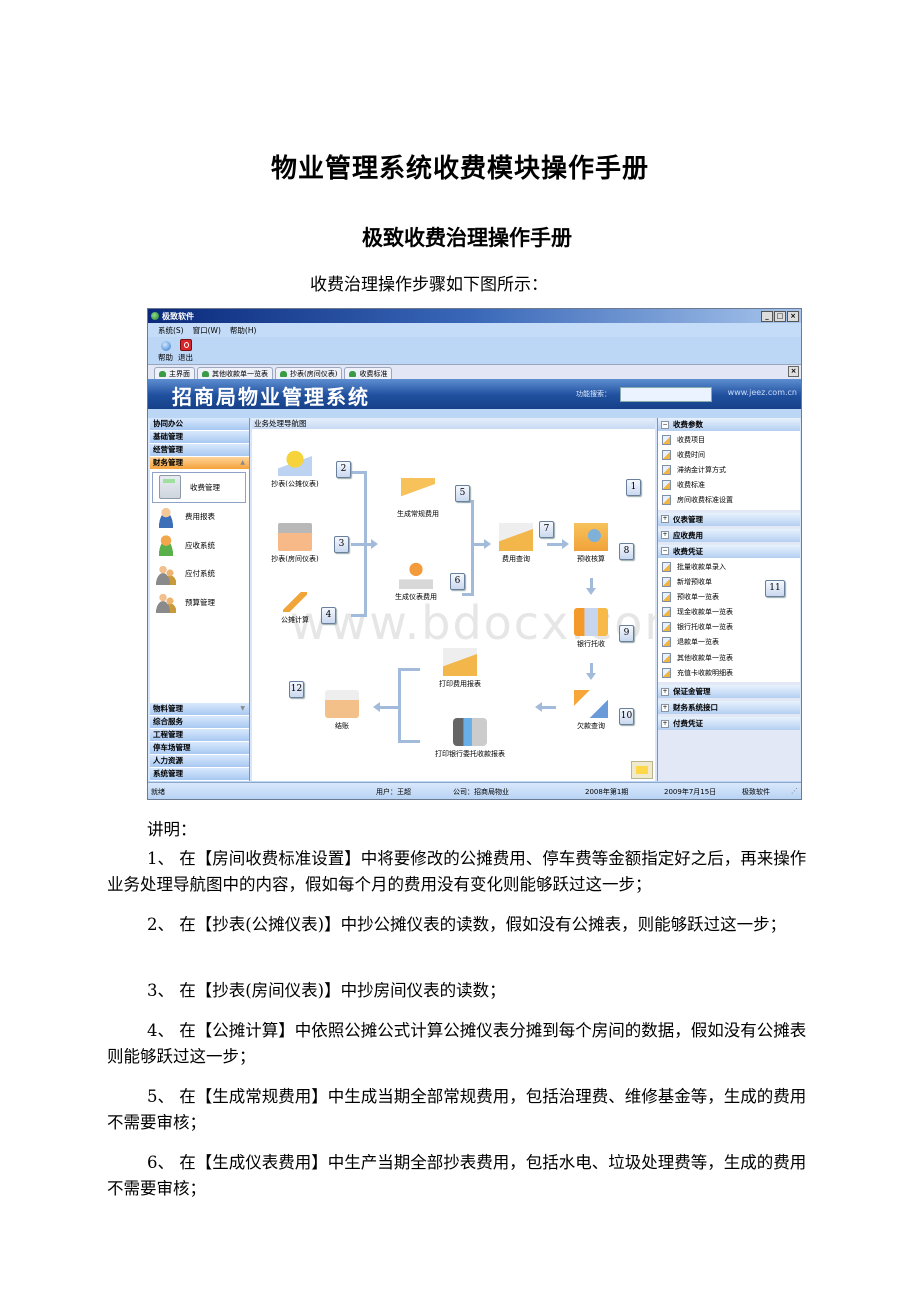 Image resolution: width=920 pixels, height=1302 pixels. What do you see at coordinates (794, 791) in the screenshot?
I see `resize-grip-icon: ⋰` at bounding box center [794, 791].